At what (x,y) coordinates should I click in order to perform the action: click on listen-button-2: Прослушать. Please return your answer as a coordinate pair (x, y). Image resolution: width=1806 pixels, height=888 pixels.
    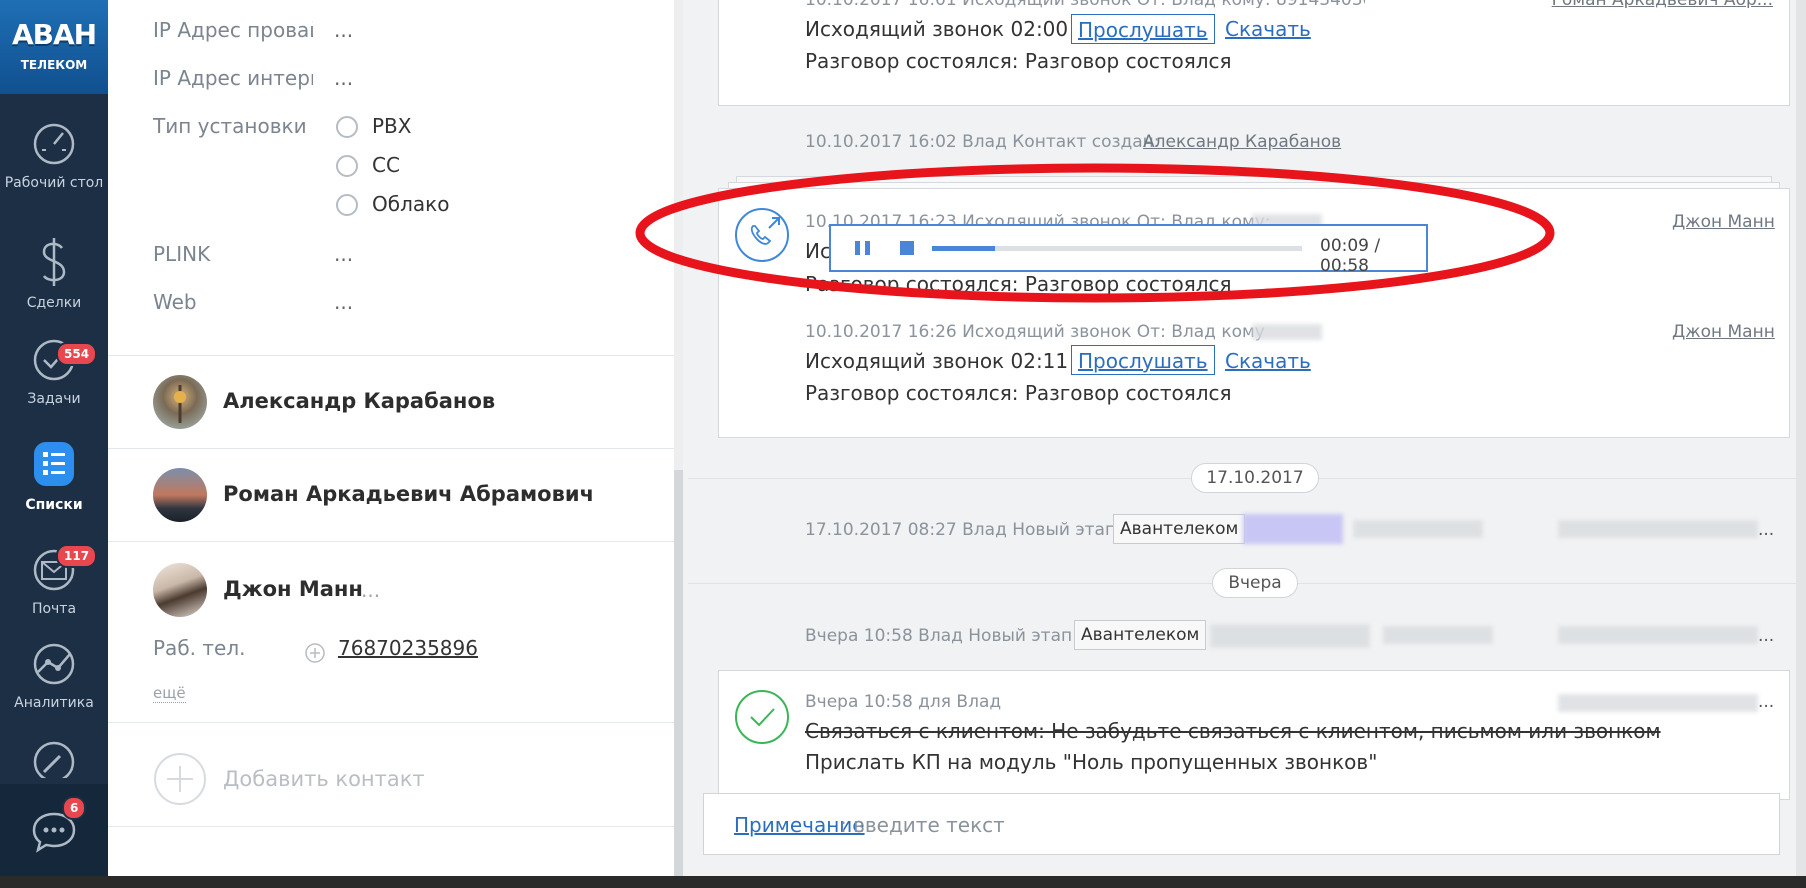
    Looking at the image, I should click on (1143, 360).